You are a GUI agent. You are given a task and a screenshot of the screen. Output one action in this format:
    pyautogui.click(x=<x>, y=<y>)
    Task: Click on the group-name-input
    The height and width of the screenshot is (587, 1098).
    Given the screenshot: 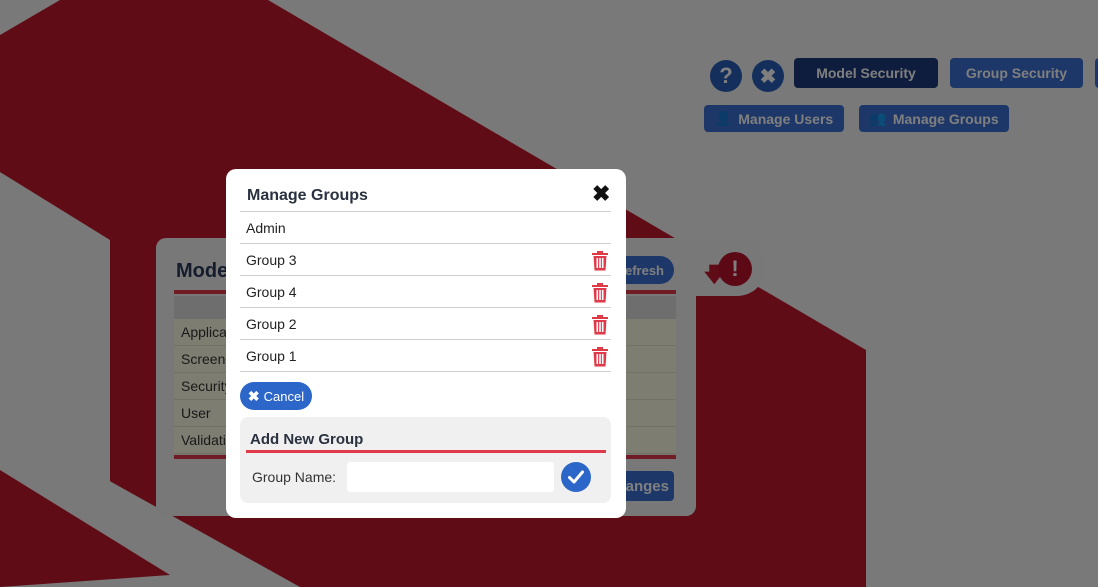 What is the action you would take?
    pyautogui.click(x=450, y=477)
    